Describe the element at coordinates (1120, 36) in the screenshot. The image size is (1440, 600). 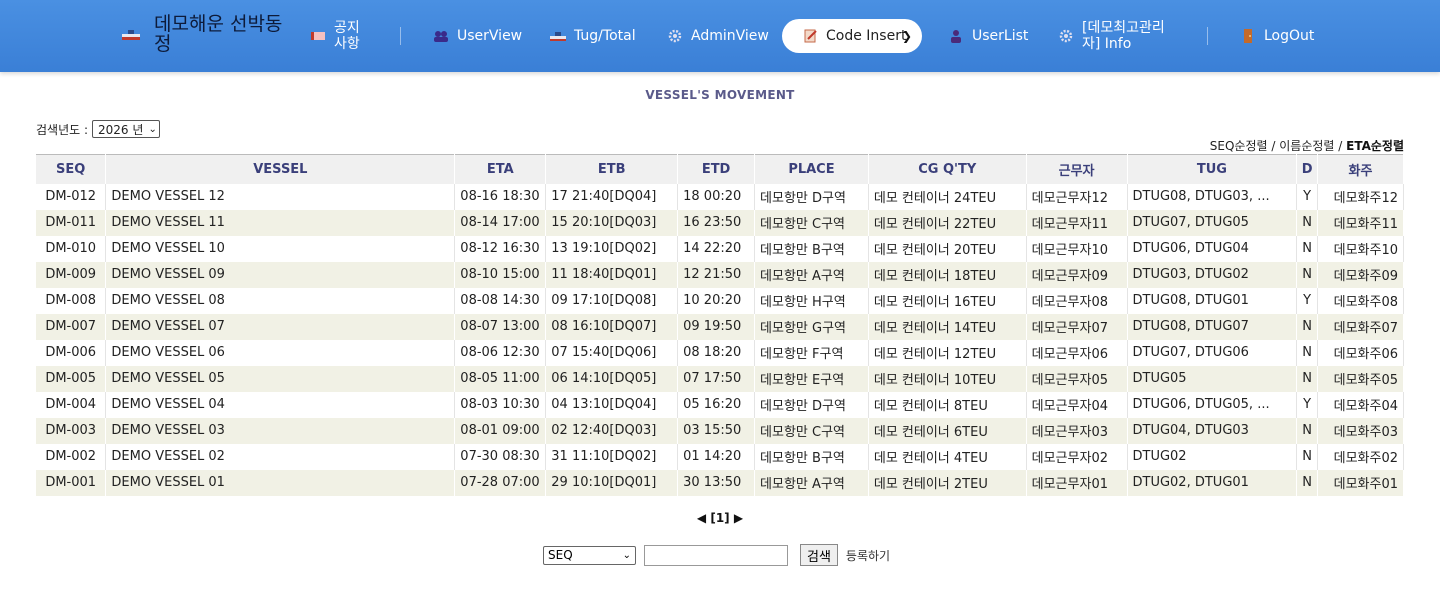
I see `nav-admin-info: [데모최고관리자] Info` at that location.